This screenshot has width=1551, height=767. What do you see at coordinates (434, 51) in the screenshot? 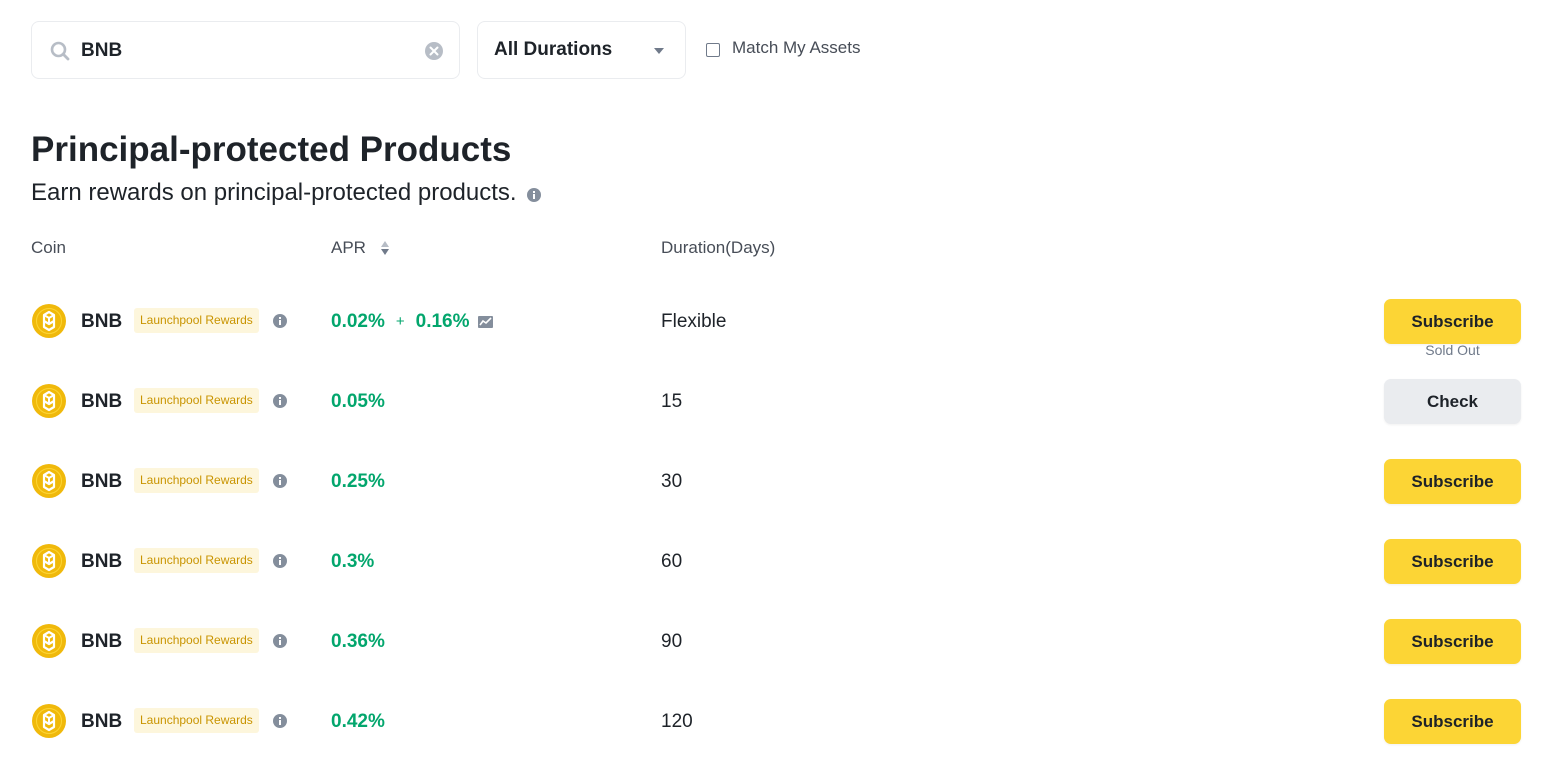
I see `clear-search-icon` at bounding box center [434, 51].